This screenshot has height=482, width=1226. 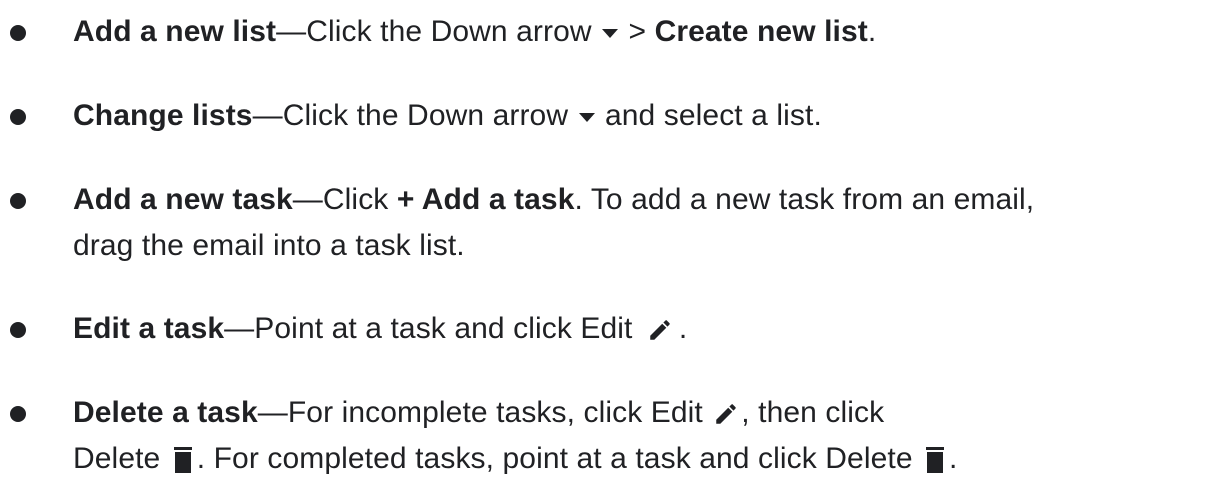 I want to click on item-title: Add a new list, so click(x=175, y=31).